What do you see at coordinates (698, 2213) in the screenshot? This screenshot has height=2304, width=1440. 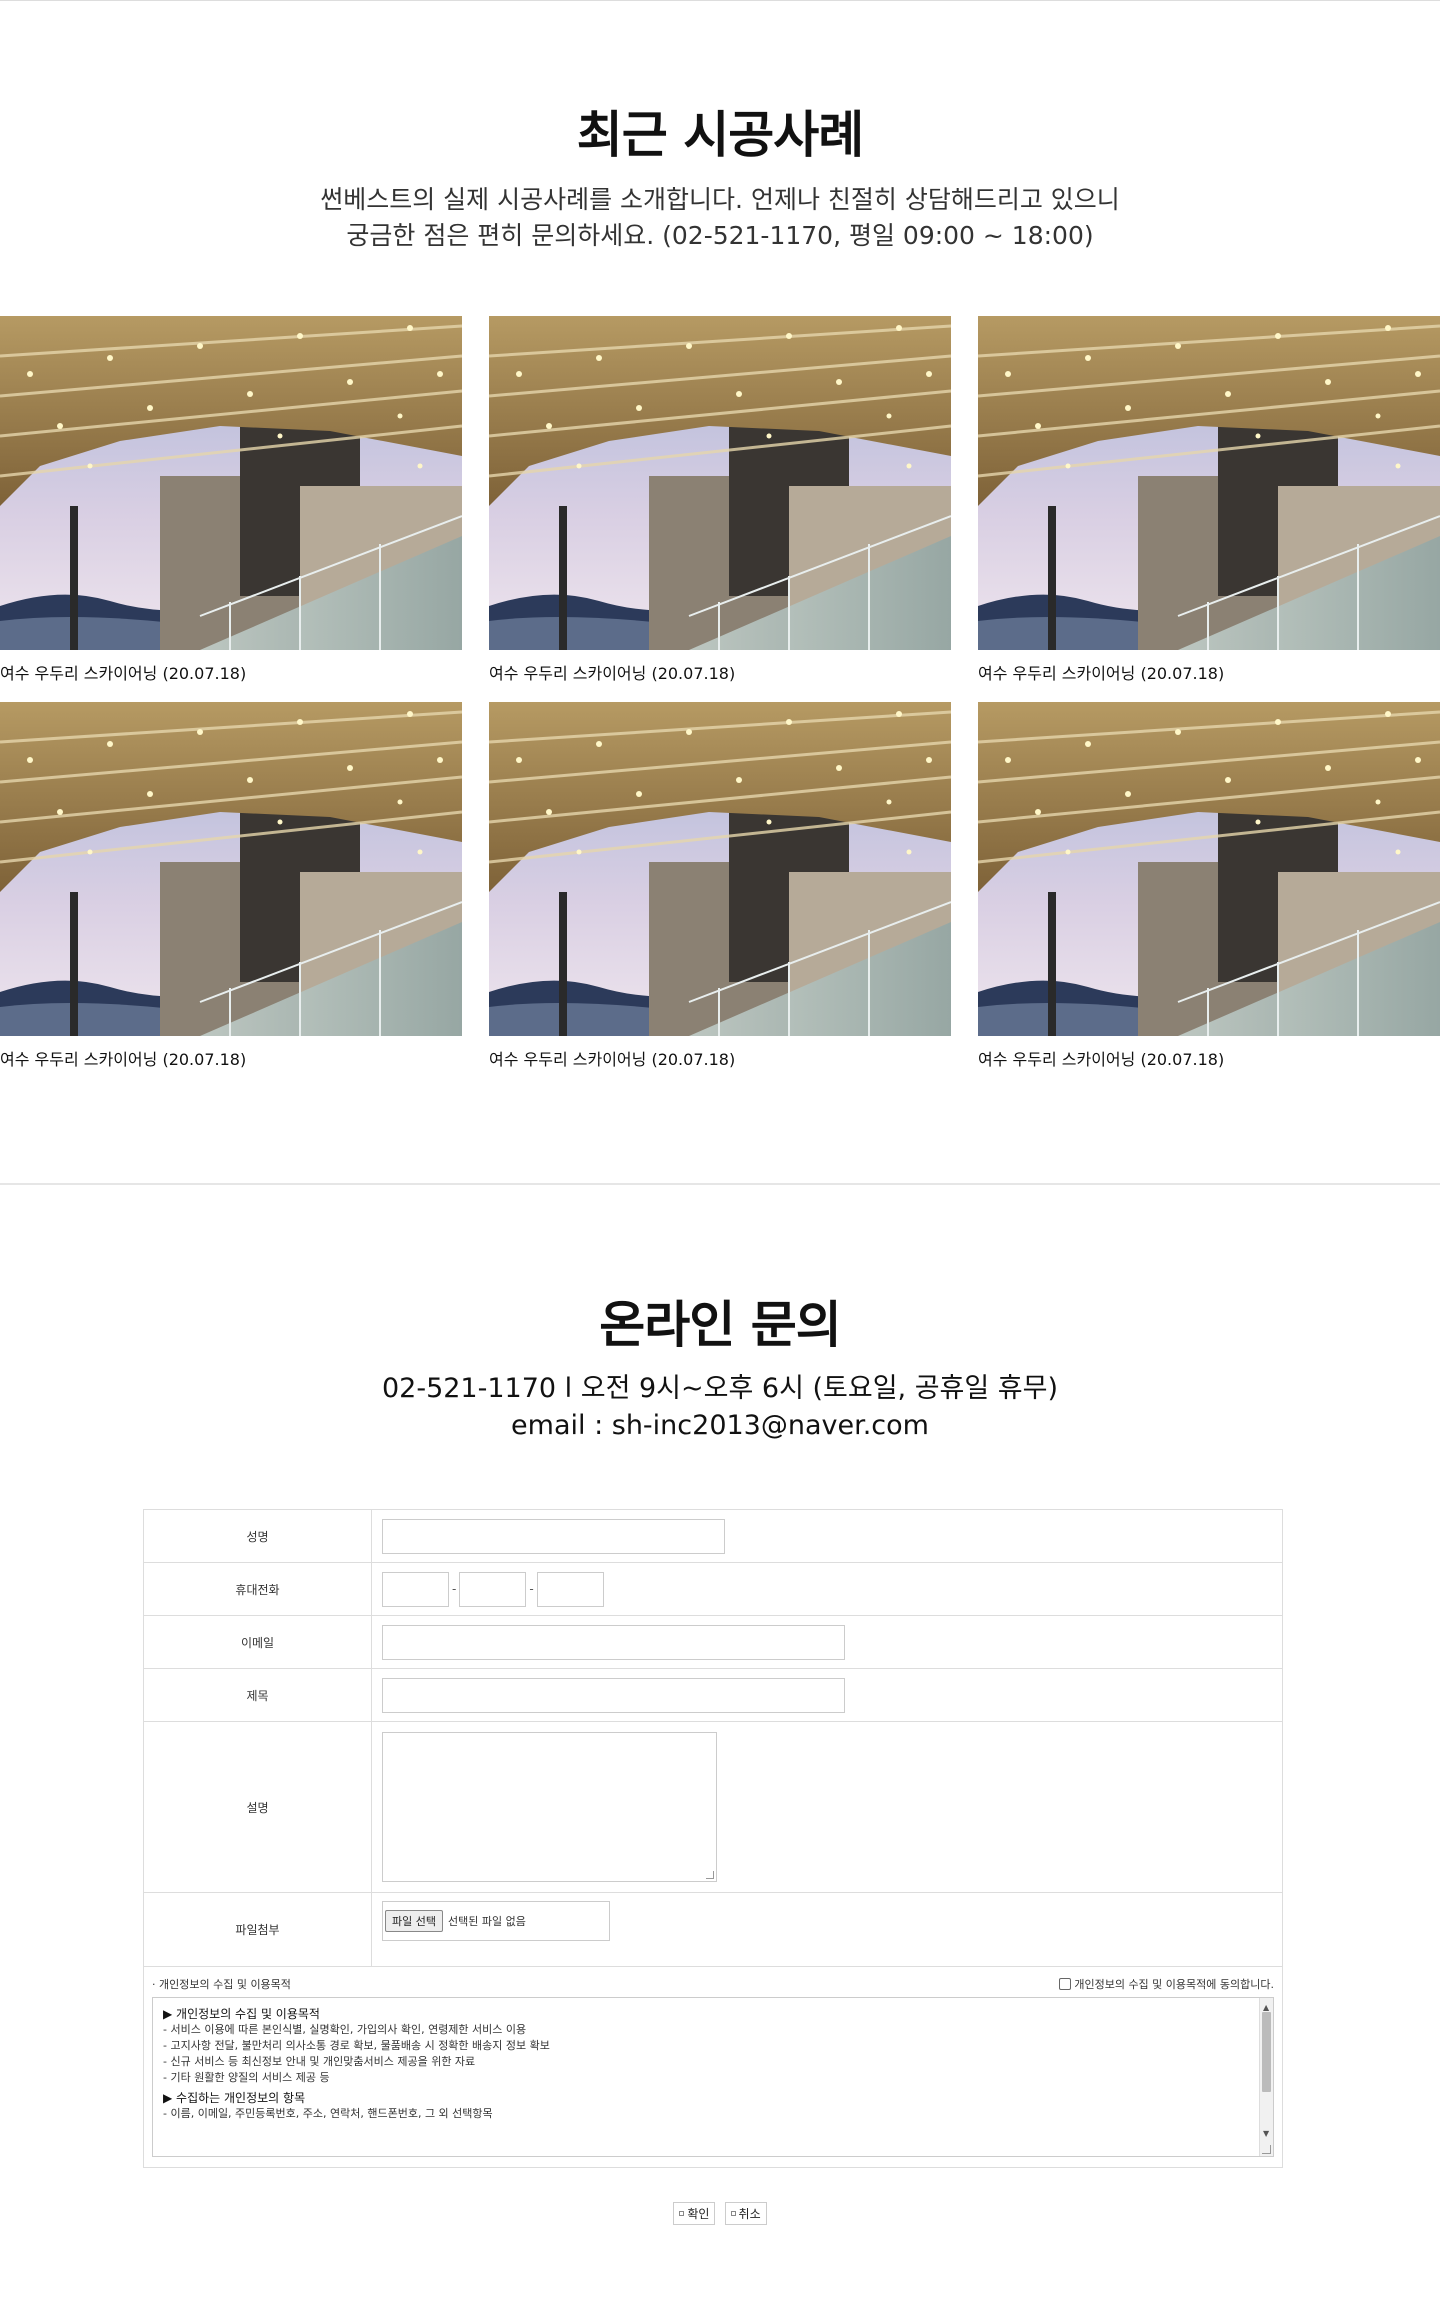 I see `confirm-label: 확인` at bounding box center [698, 2213].